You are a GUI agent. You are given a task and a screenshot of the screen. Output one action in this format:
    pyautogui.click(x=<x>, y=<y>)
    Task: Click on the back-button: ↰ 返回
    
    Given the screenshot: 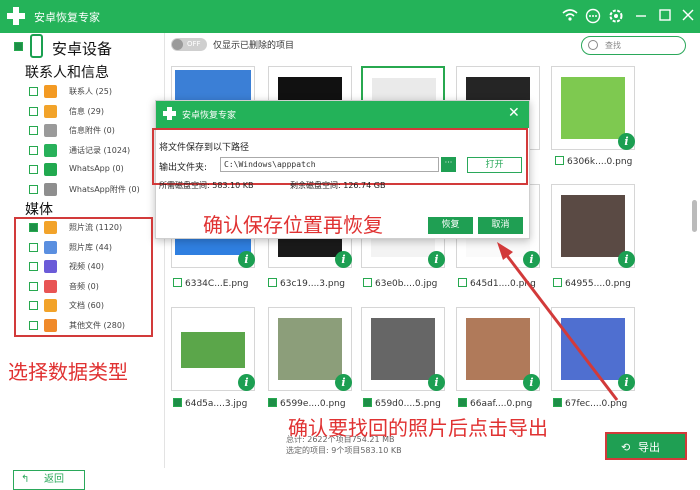 What is the action you would take?
    pyautogui.click(x=49, y=480)
    